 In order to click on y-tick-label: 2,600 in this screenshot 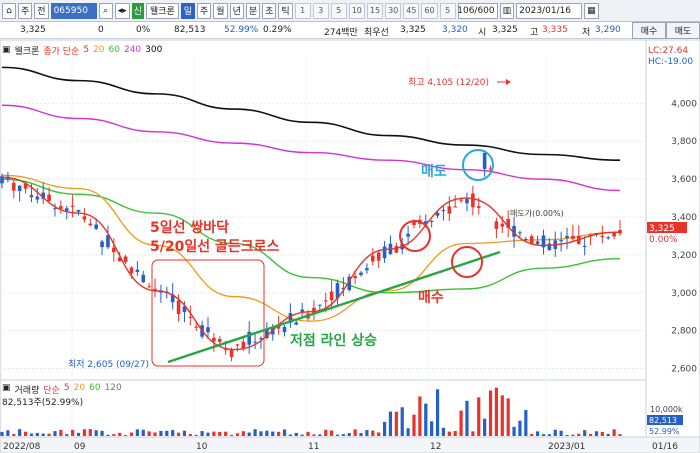, I will do `click(684, 370)`.